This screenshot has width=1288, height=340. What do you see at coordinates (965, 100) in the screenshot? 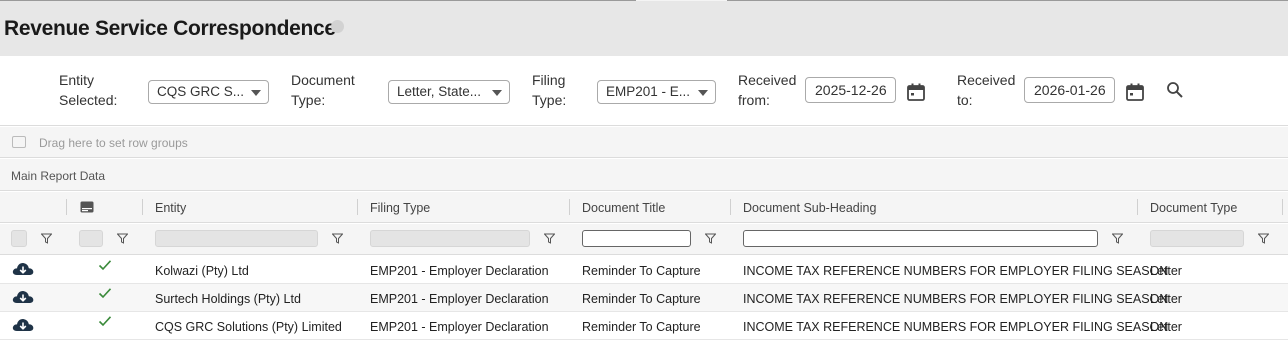
I see `received-to-label-line2: to:` at bounding box center [965, 100].